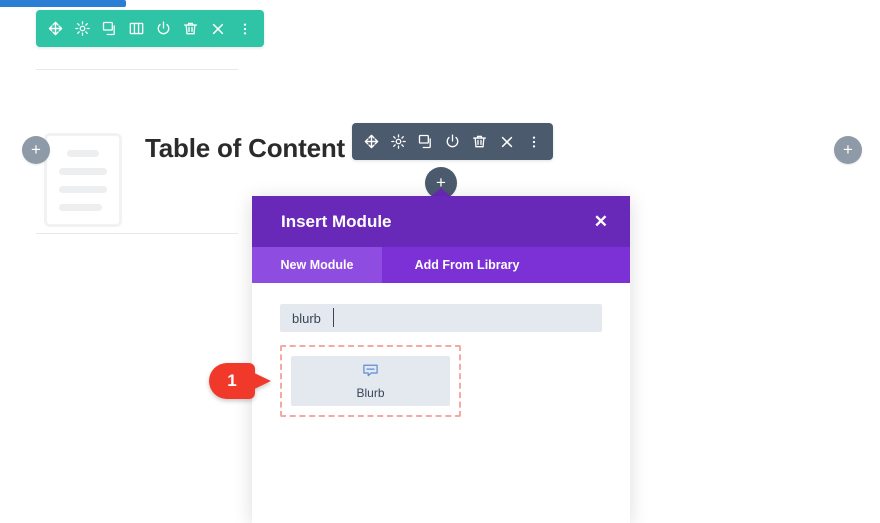 Image resolution: width=880 pixels, height=523 pixels. Describe the element at coordinates (467, 265) in the screenshot. I see `tab-add-from-library: Add From Library` at that location.